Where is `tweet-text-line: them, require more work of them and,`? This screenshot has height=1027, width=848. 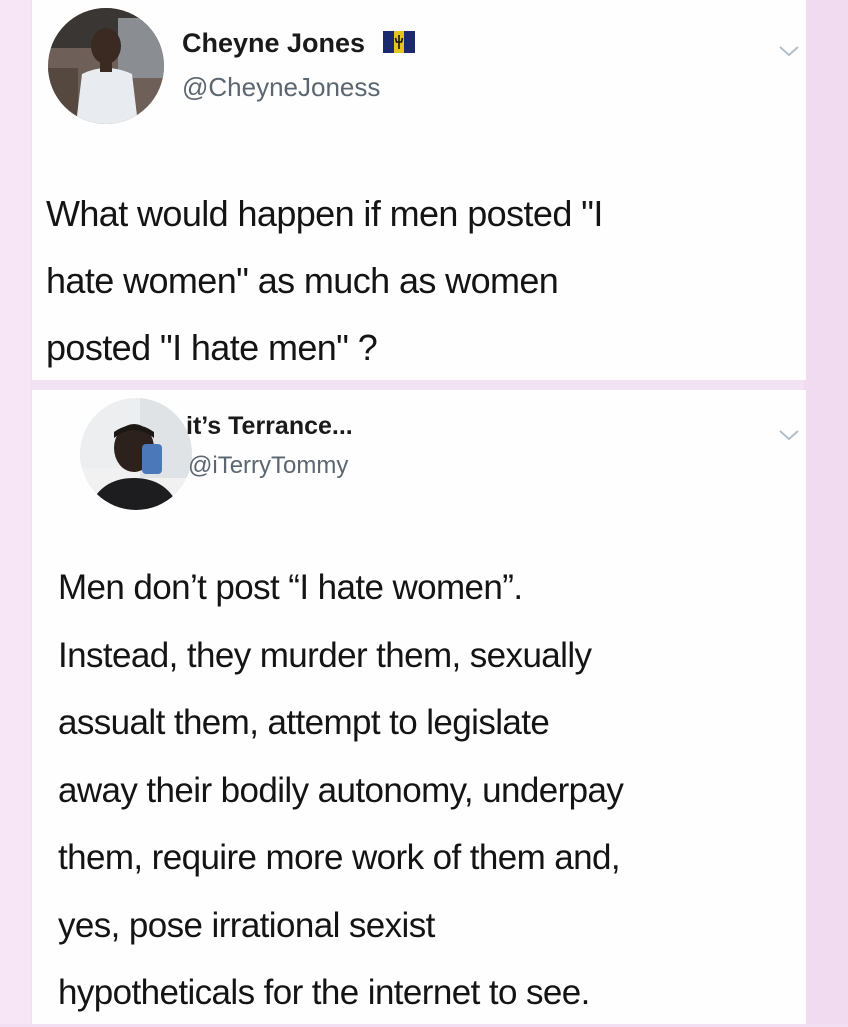 tweet-text-line: them, require more work of them and, is located at coordinates (339, 857).